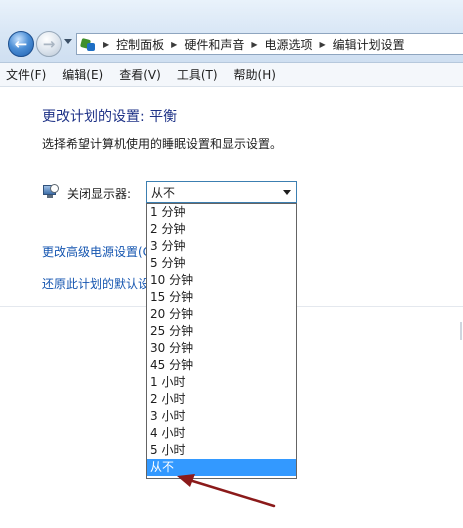  Describe the element at coordinates (26, 74) in the screenshot. I see `menu-file: 文件(F)` at that location.